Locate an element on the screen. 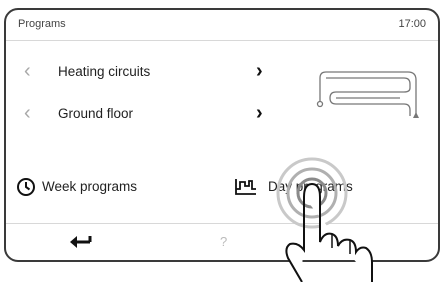  back-arrow-icon is located at coordinates (81, 242).